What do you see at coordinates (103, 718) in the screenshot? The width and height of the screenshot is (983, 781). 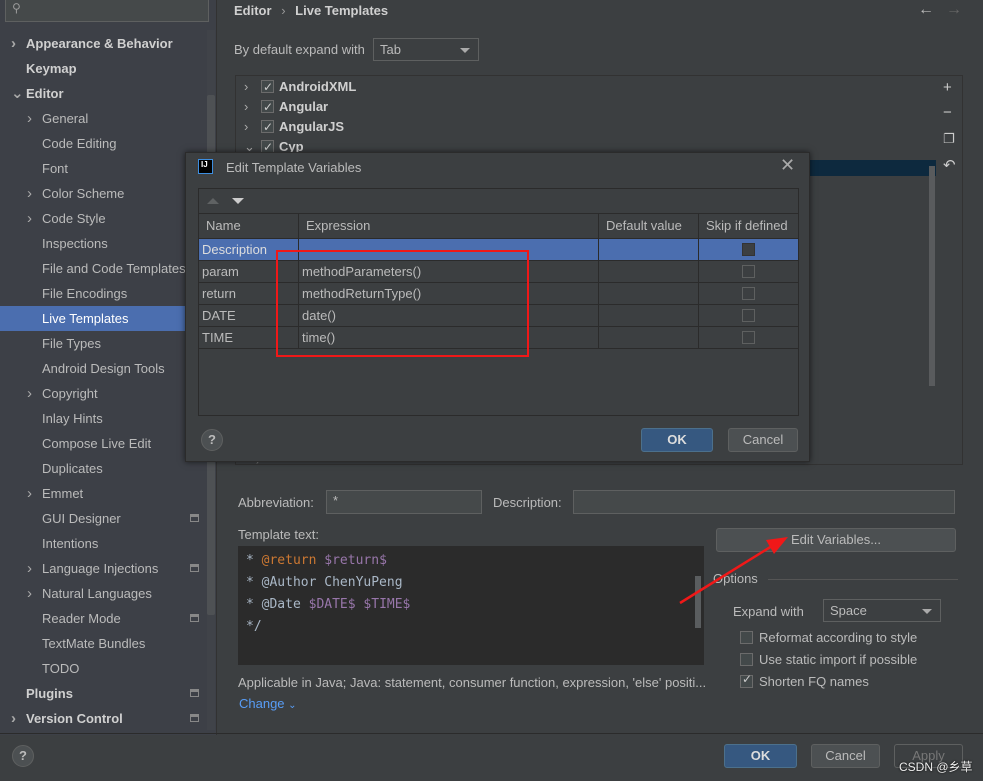 I see `sidebar-item-version-control: › Version Control` at bounding box center [103, 718].